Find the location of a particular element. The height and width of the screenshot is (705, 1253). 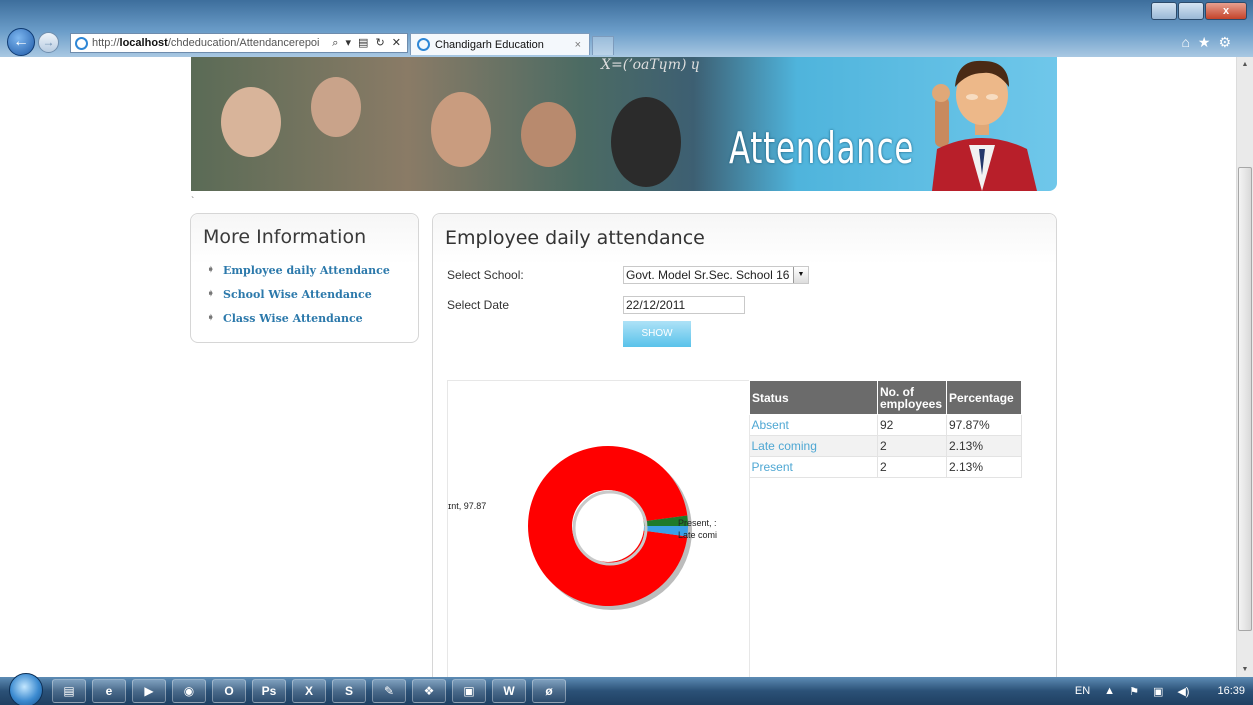

status-cell: Late coming is located at coordinates (813, 446).